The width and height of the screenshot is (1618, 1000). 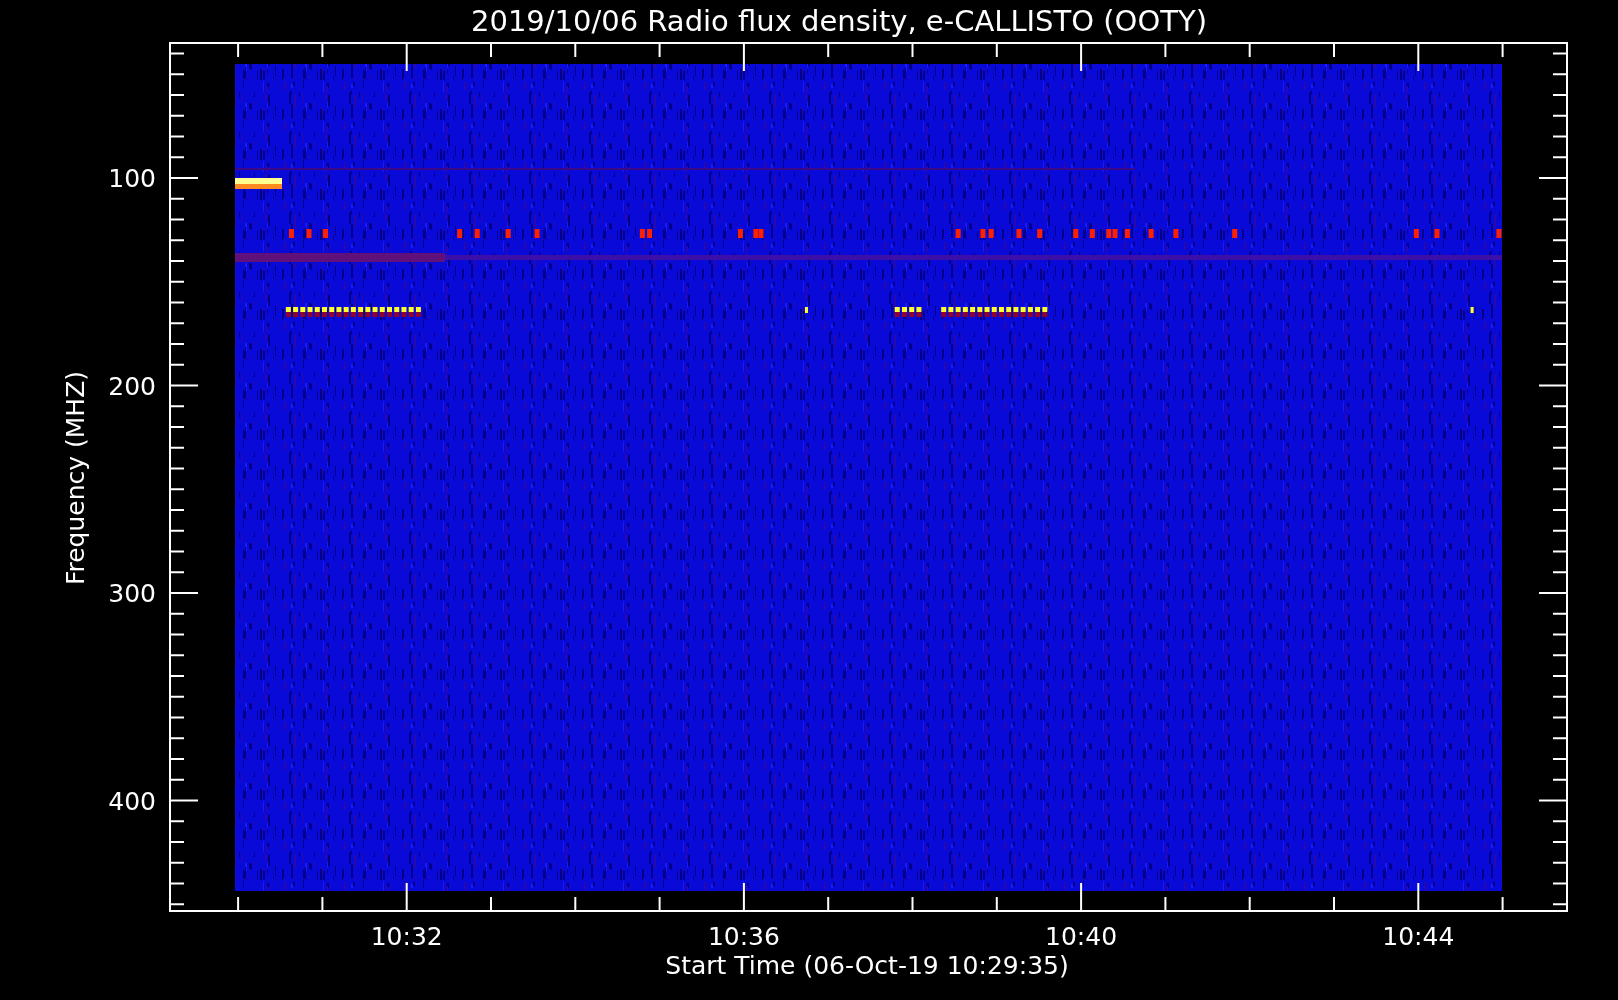 What do you see at coordinates (132, 178) in the screenshot?
I see `y-tick-label: 100` at bounding box center [132, 178].